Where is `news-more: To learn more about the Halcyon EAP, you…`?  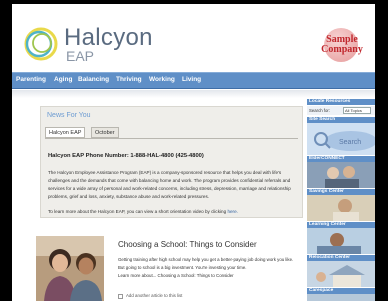 news-more: To learn more about the Halcyon EAP, you… is located at coordinates (173, 211).